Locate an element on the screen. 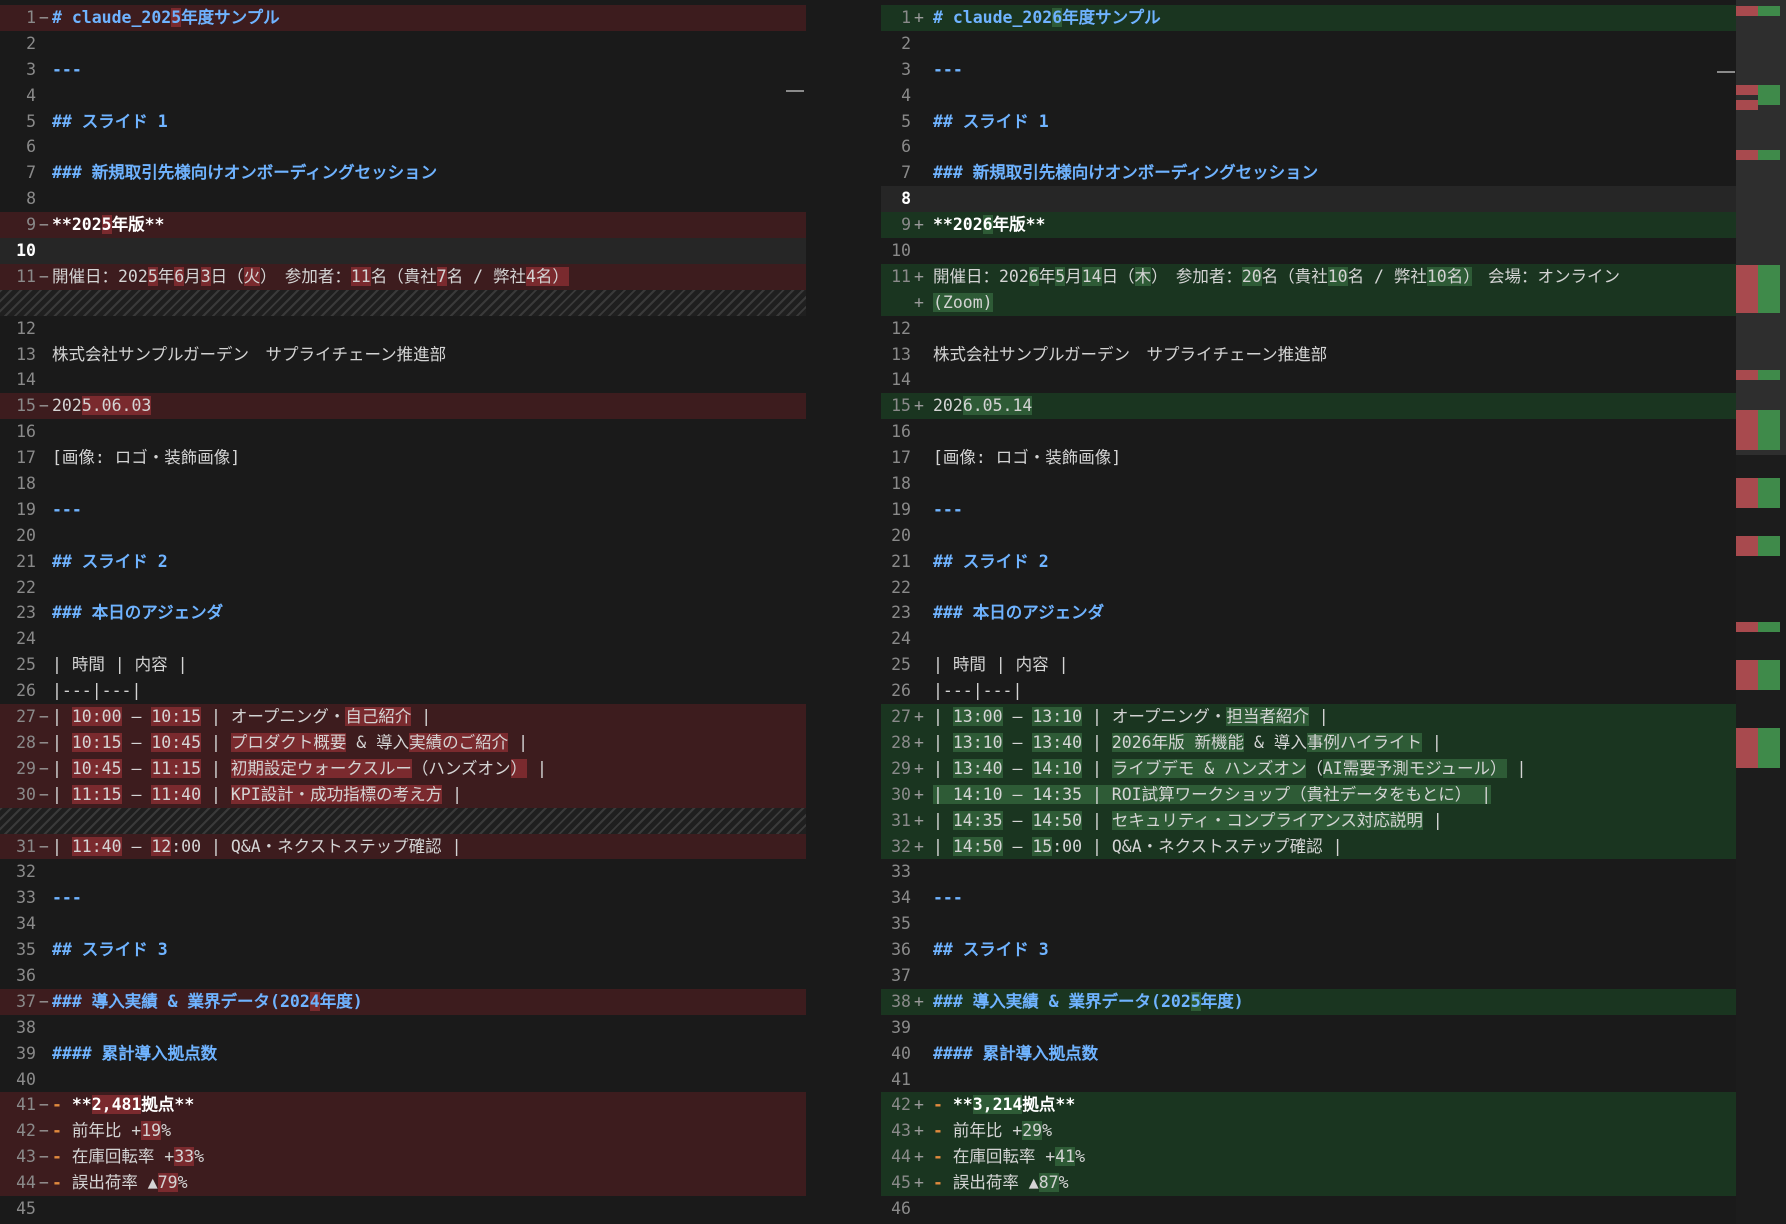 Image resolution: width=1786 pixels, height=1224 pixels. code-line: 9 + **2026年版** is located at coordinates (1308, 225).